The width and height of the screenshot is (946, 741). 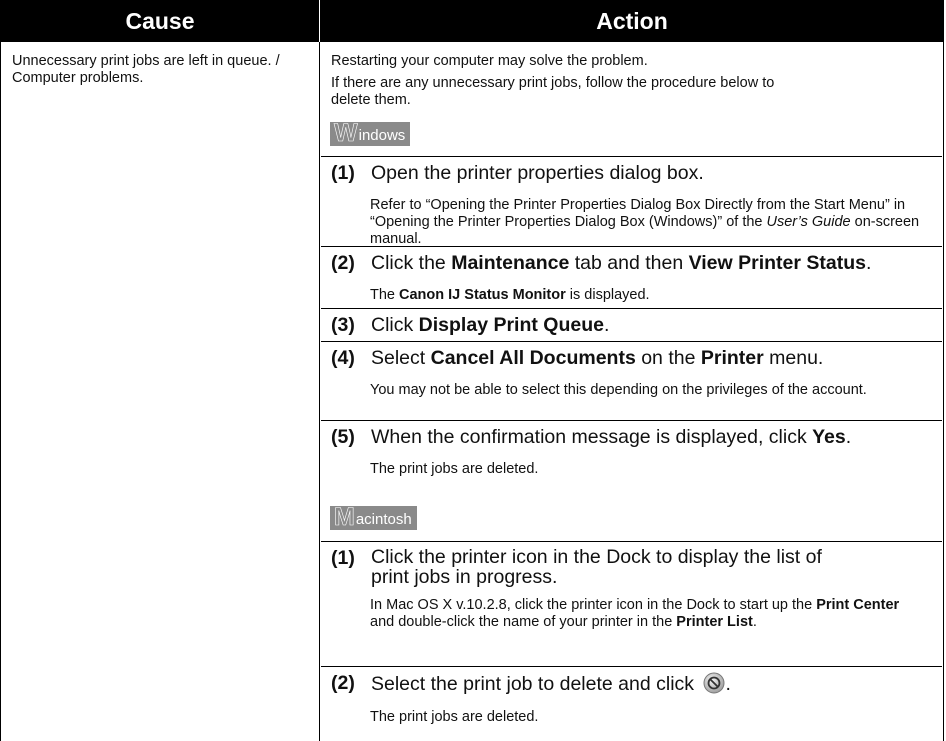 I want to click on macintosh-badge-initial: M, so click(x=344, y=517).